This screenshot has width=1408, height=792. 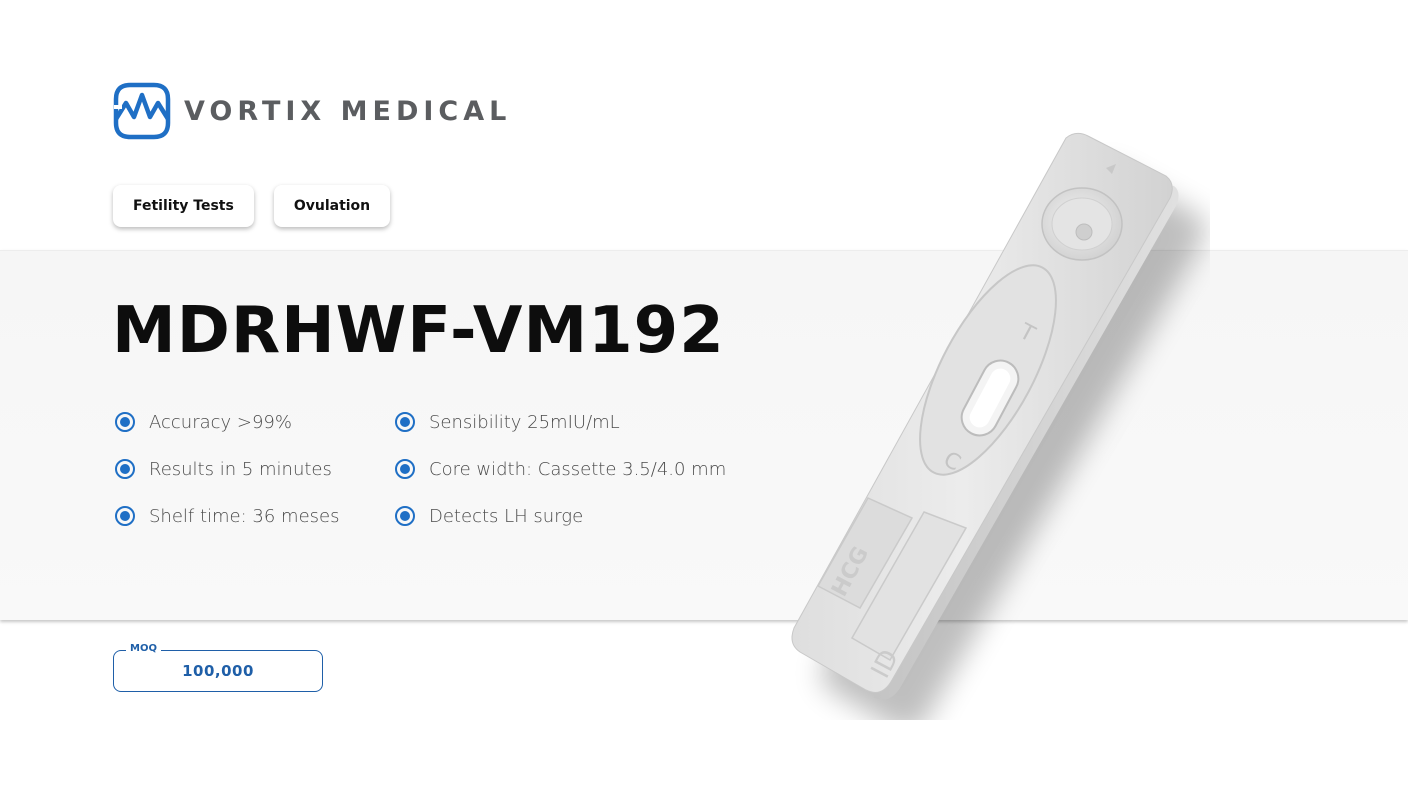 What do you see at coordinates (524, 422) in the screenshot?
I see `feature-text: Sensibility 25mIU/mL` at bounding box center [524, 422].